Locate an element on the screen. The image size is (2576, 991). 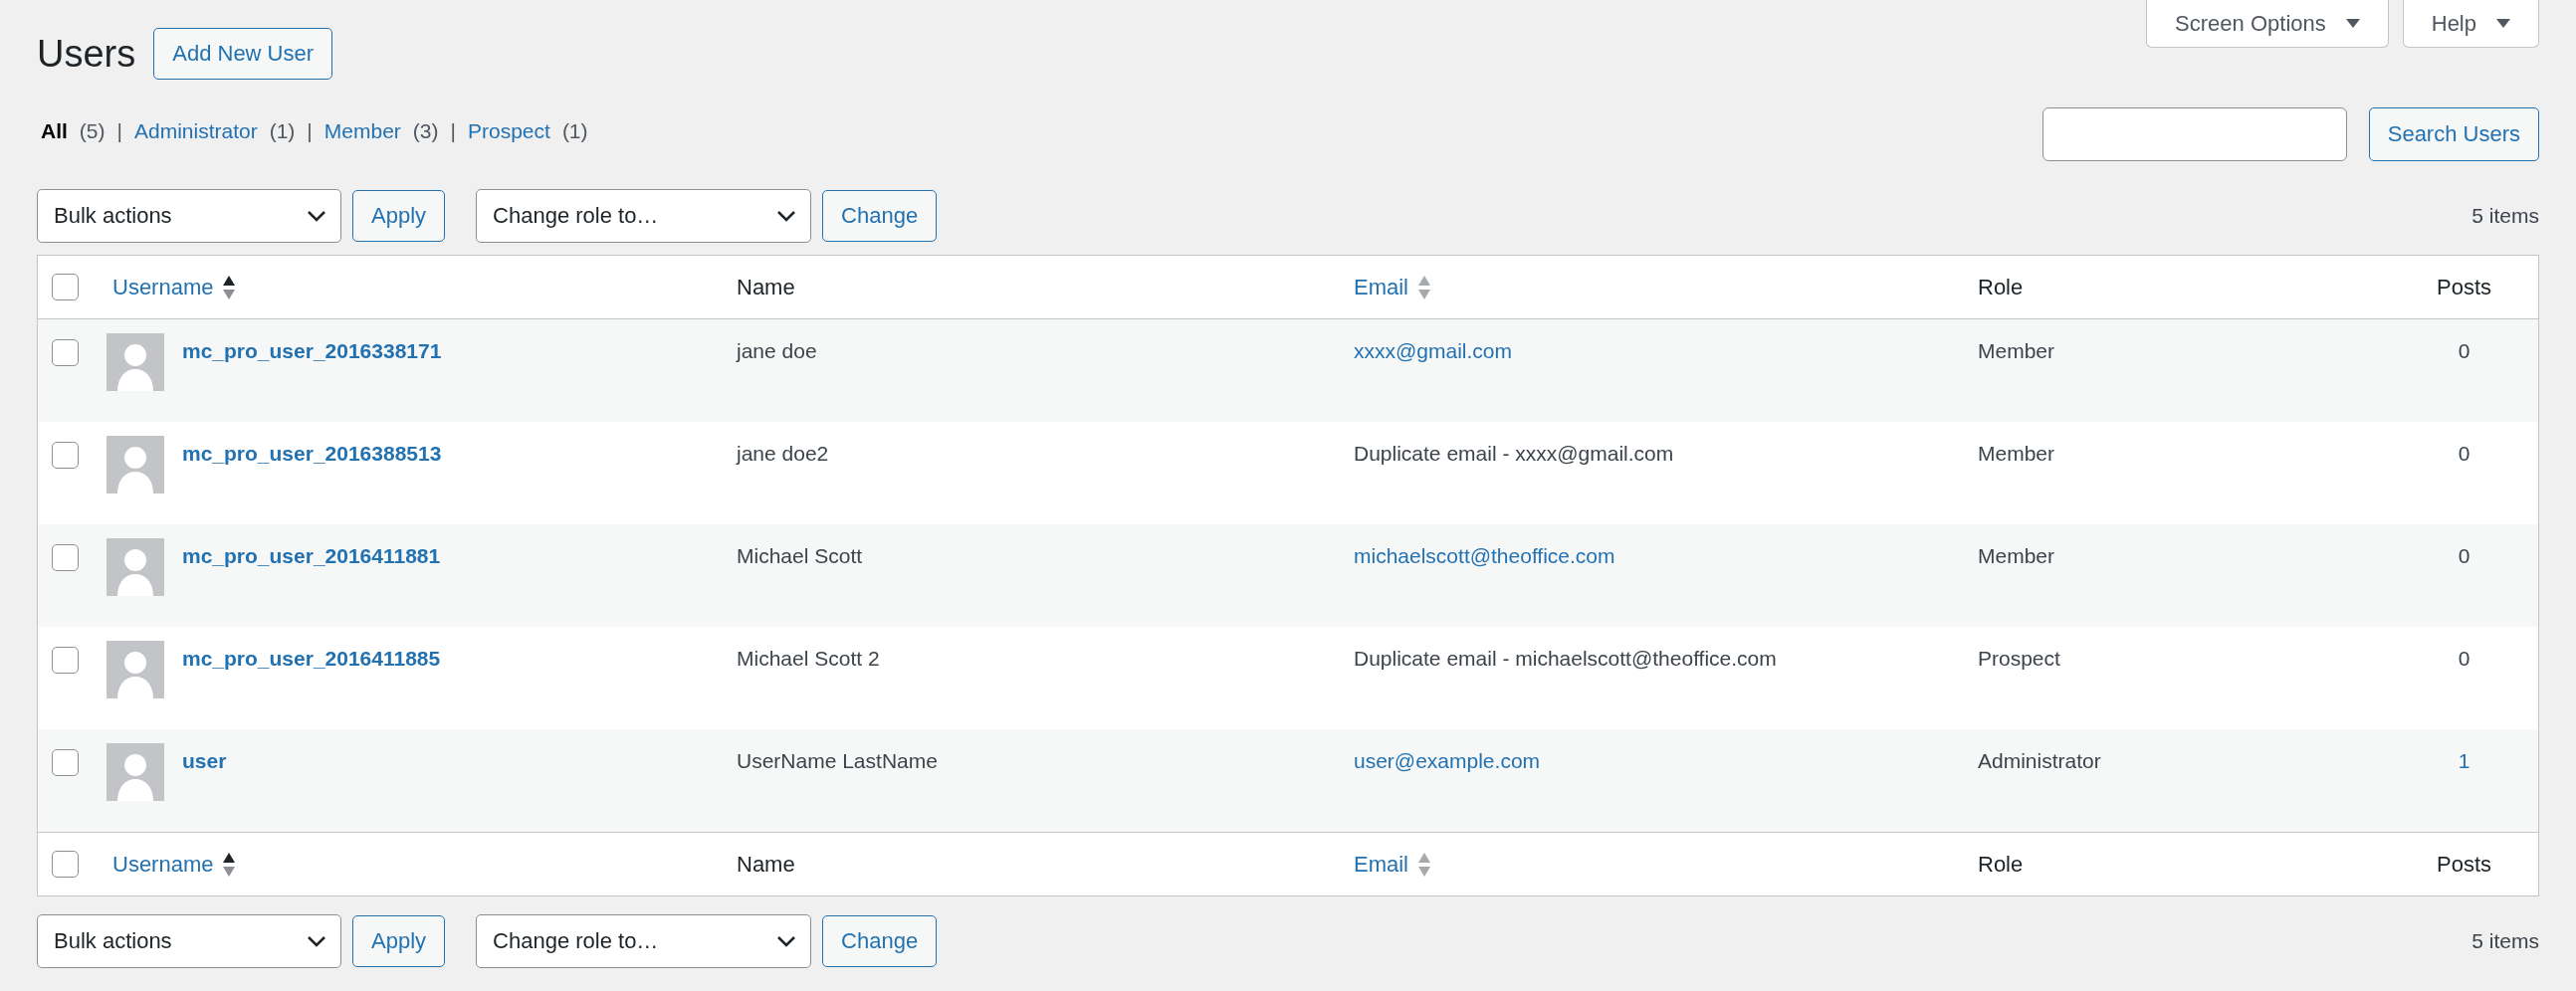
username-link: mc_pro_user_2016411885 is located at coordinates (311, 658).